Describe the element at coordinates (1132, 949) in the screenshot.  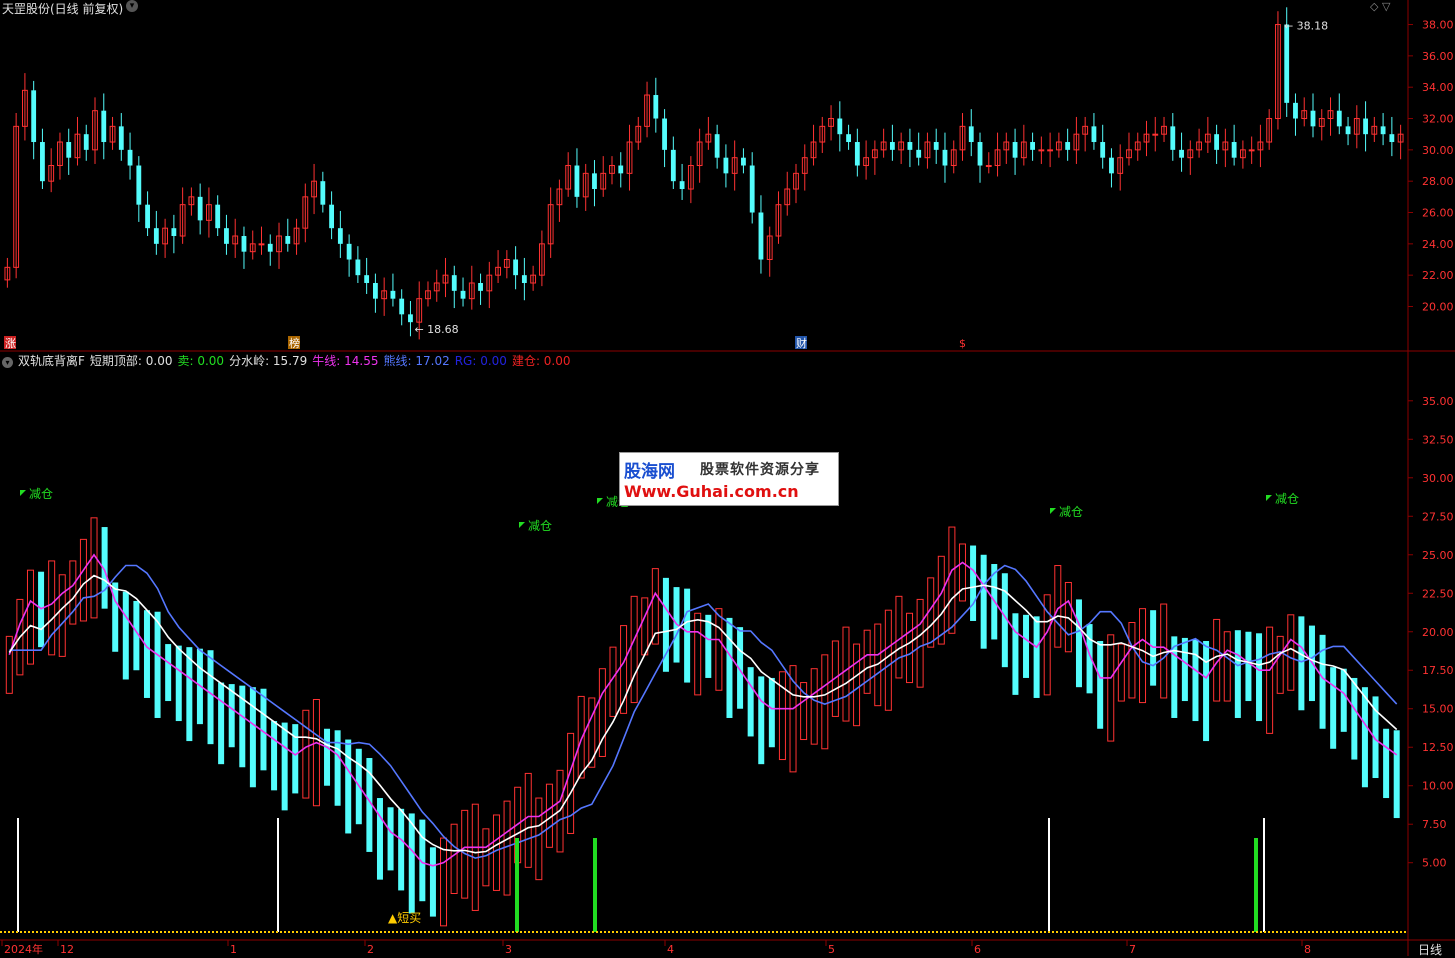
I see `date-label-8: 7` at that location.